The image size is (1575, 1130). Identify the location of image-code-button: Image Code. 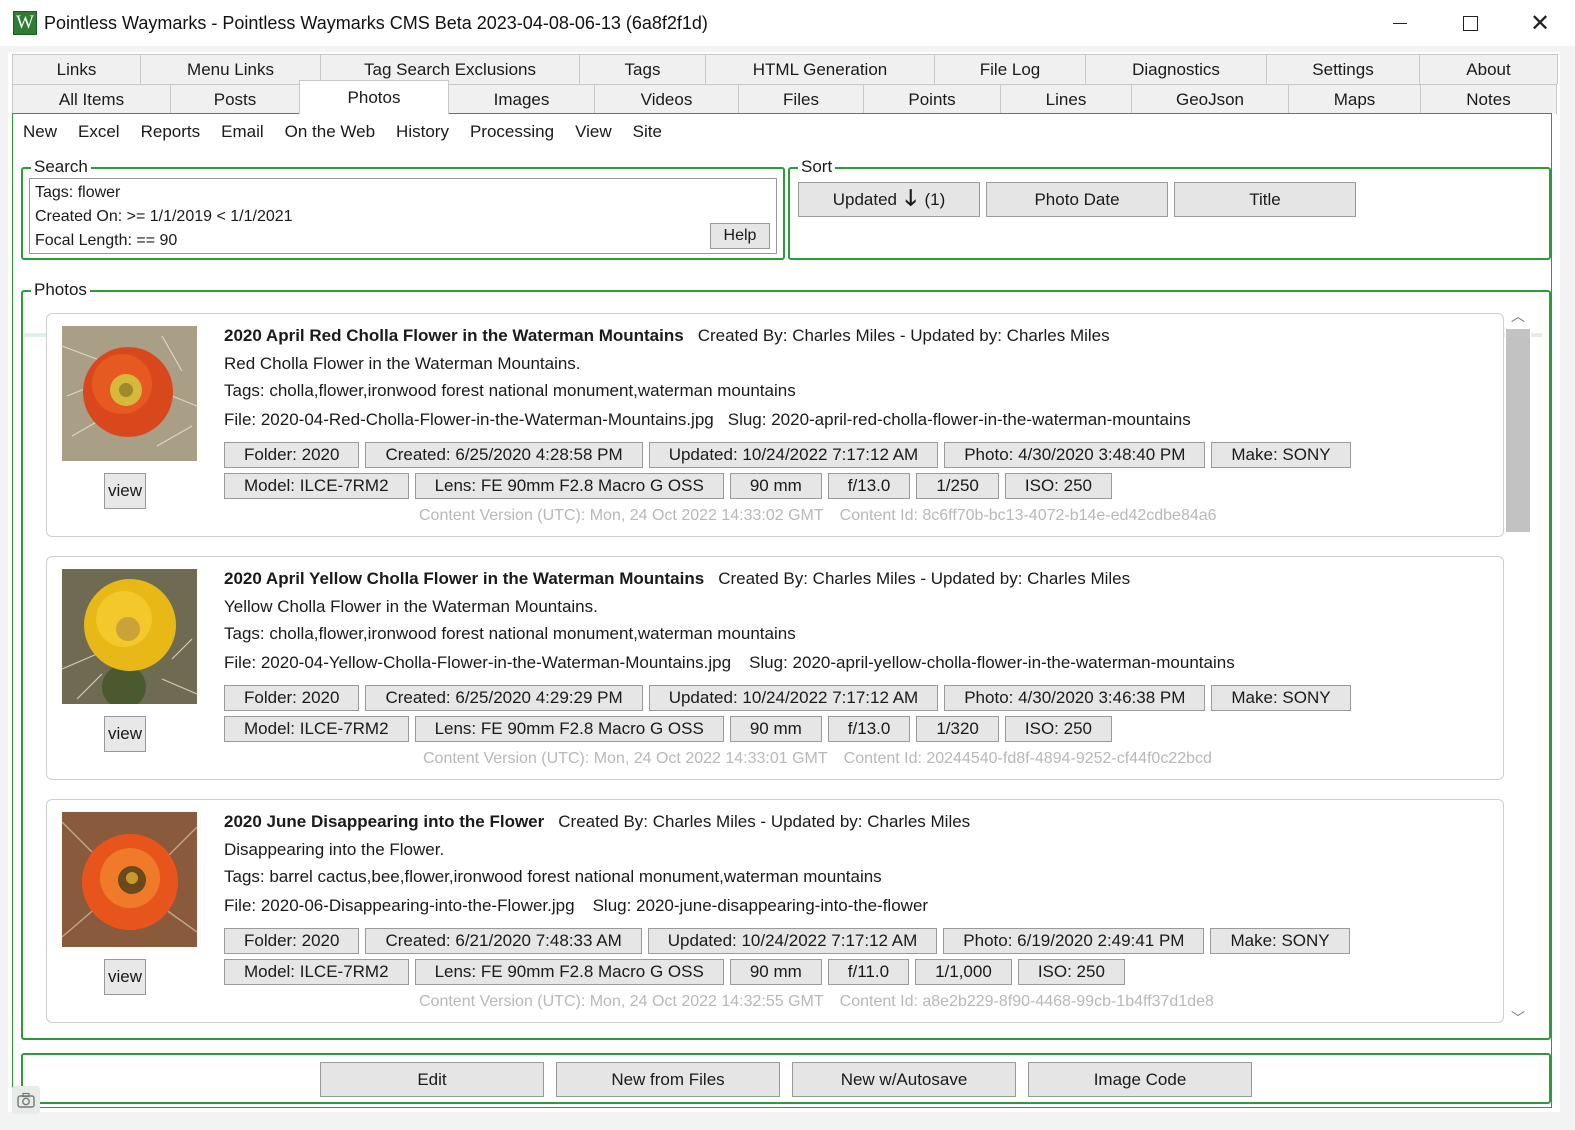
(1140, 1079).